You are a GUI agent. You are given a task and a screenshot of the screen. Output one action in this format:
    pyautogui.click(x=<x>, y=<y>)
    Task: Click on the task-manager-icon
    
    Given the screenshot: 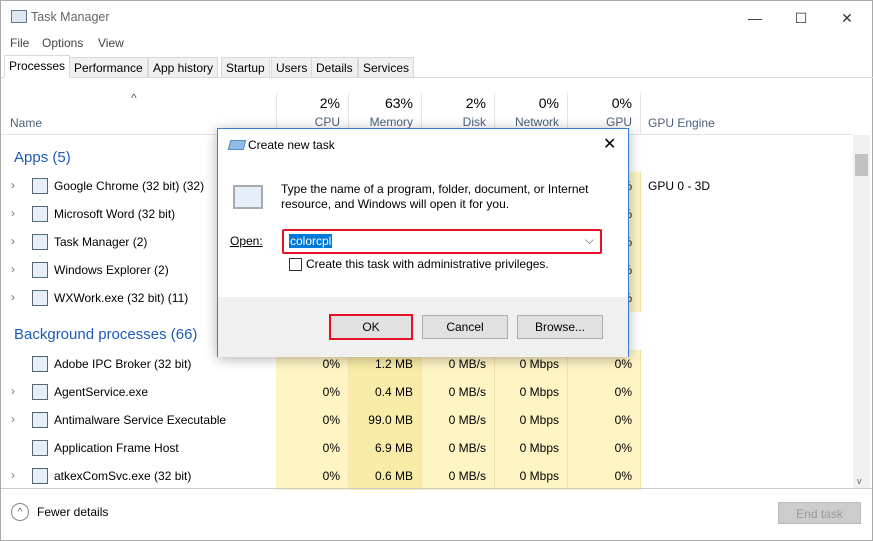 What is the action you would take?
    pyautogui.click(x=19, y=16)
    